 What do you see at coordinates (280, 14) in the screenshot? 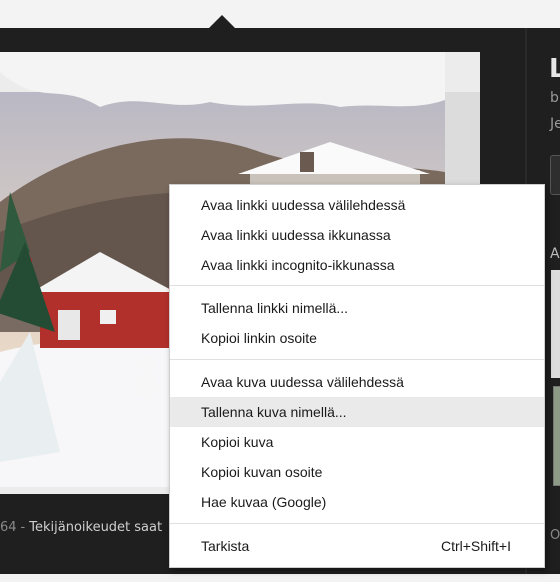
I see `top-bar` at bounding box center [280, 14].